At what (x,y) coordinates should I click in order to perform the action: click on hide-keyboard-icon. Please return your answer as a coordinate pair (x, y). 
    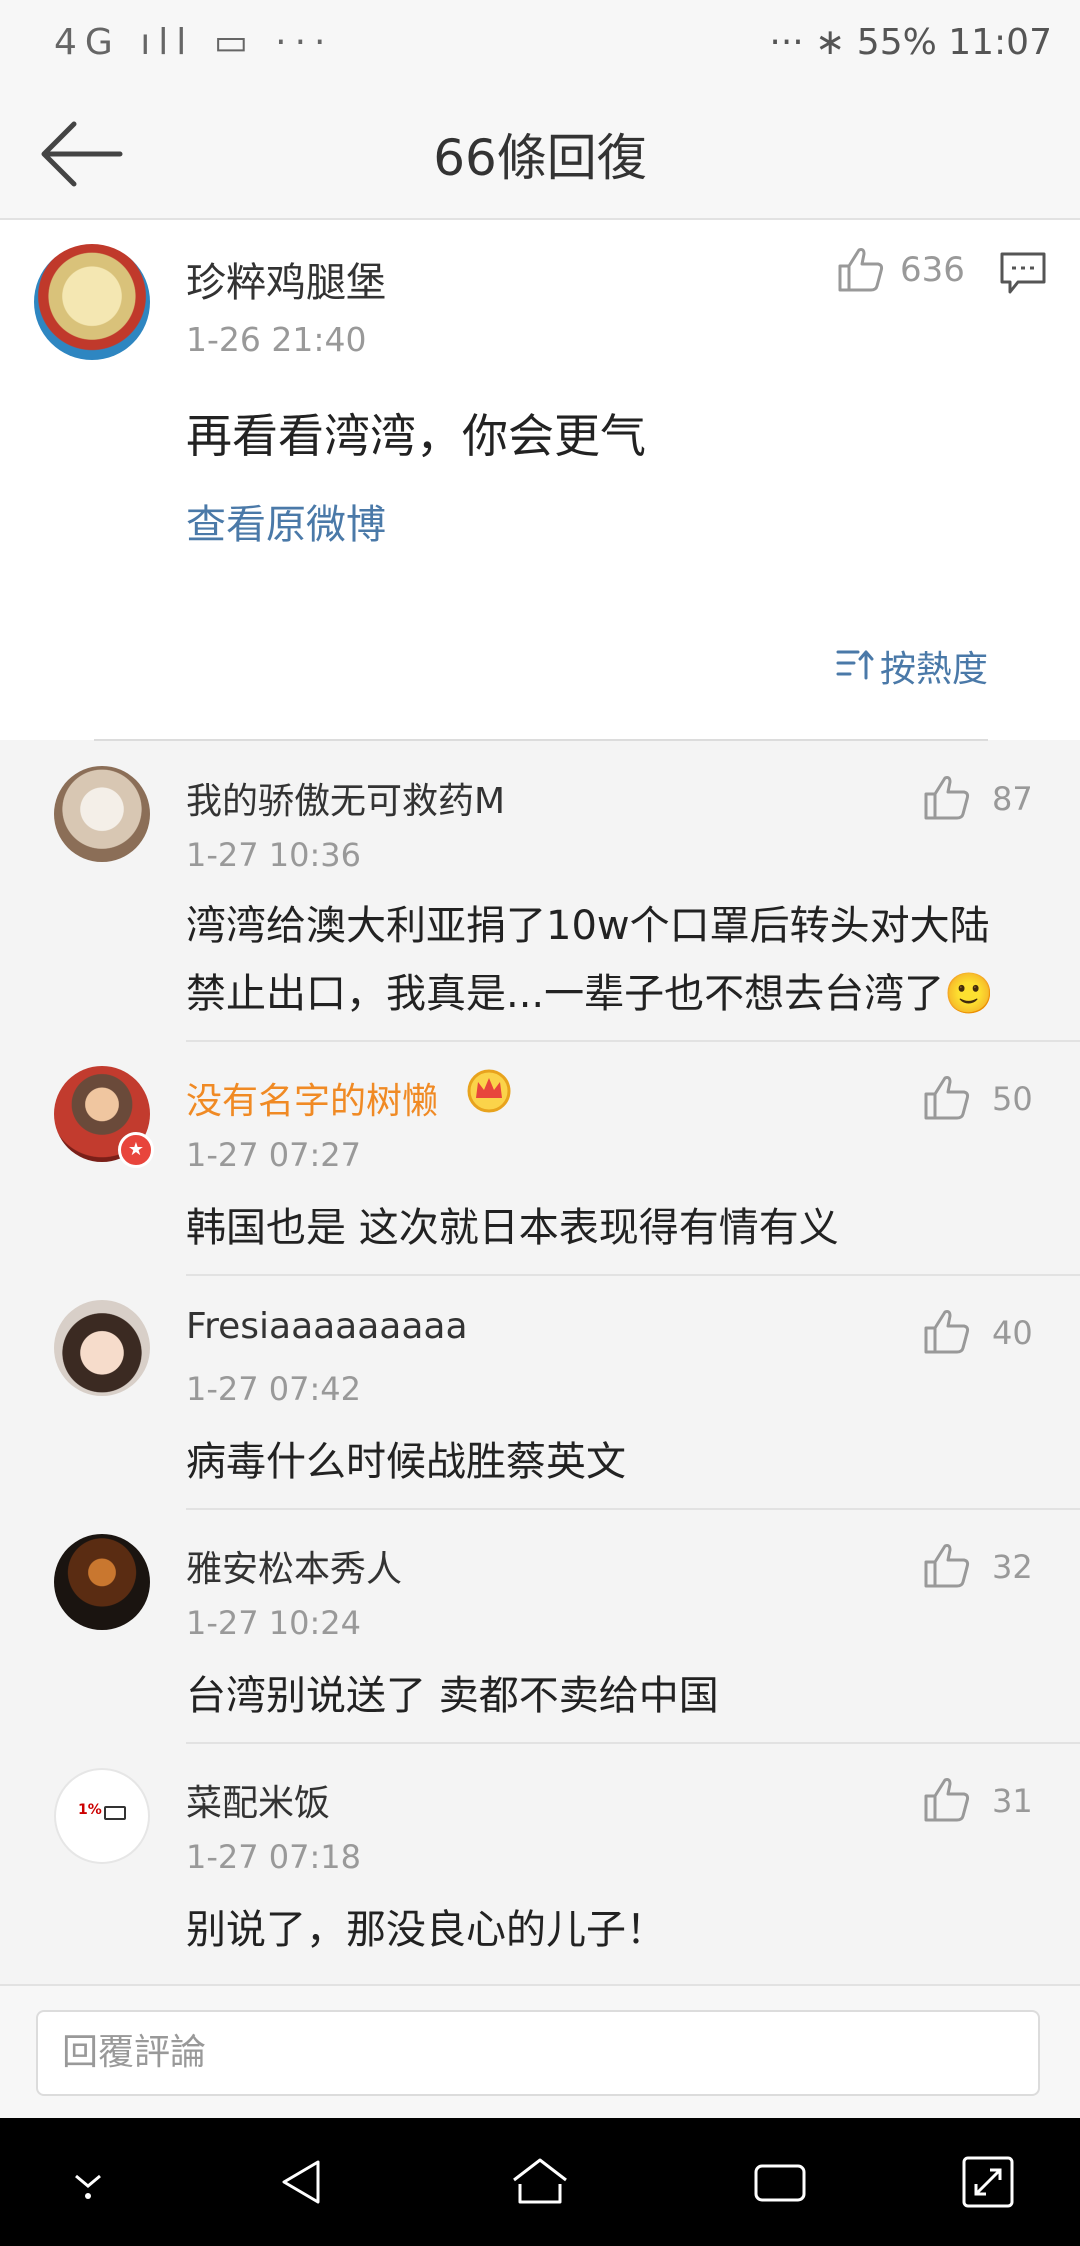
    Looking at the image, I should click on (88, 2182).